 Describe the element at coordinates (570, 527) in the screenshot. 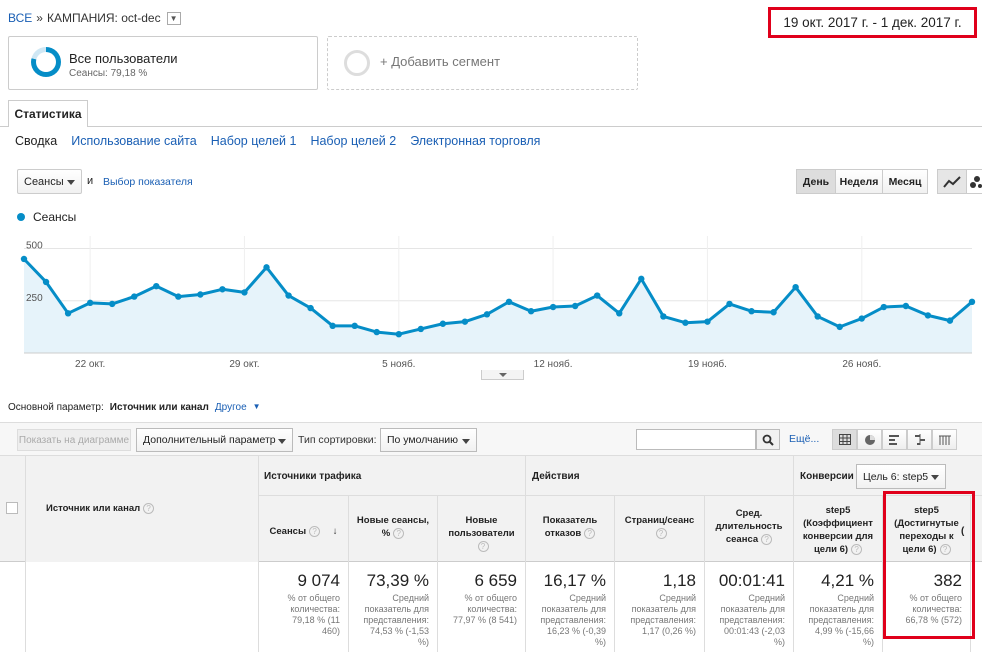

I see `column-header: Показатель отказов?` at that location.